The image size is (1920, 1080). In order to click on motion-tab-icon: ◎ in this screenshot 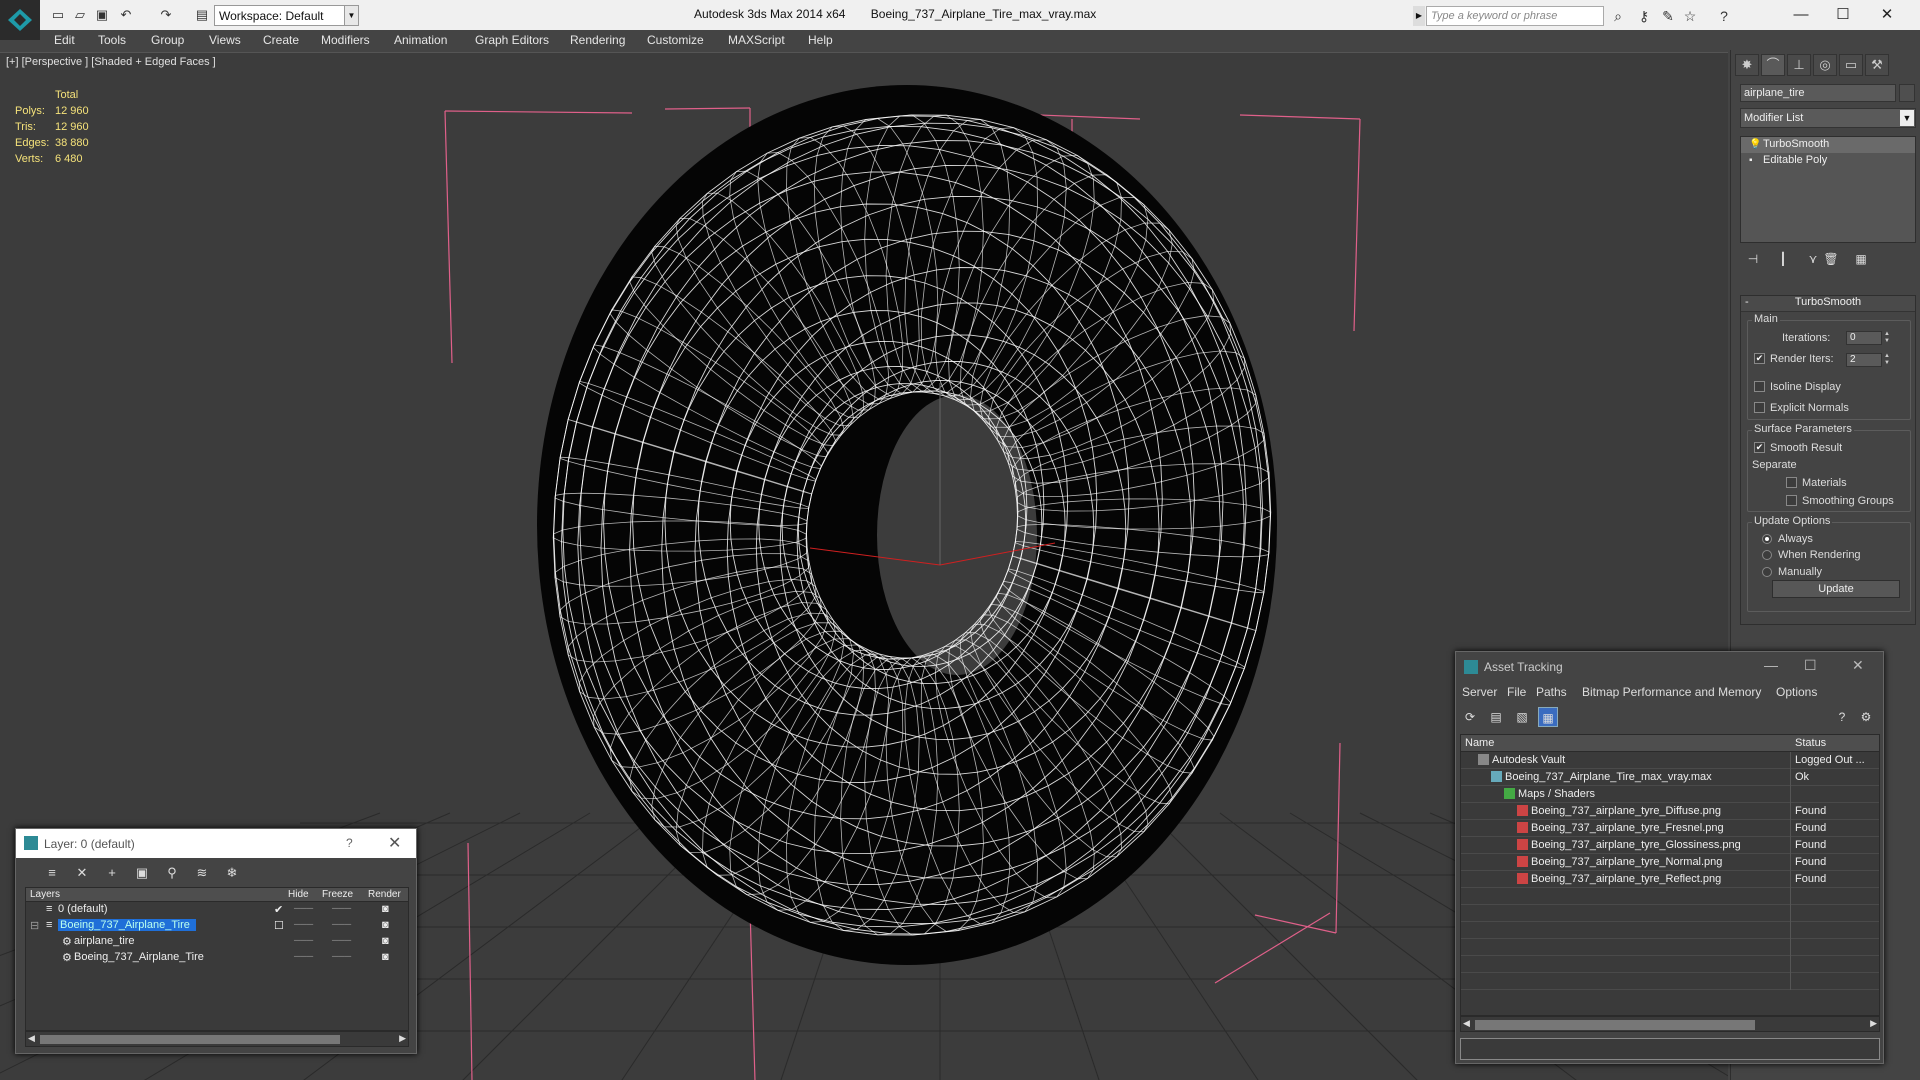, I will do `click(1825, 65)`.